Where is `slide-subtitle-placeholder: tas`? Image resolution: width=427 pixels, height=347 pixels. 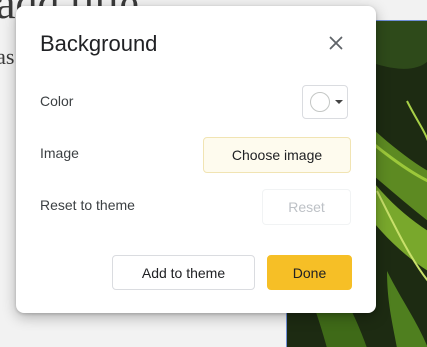 slide-subtitle-placeholder: tas is located at coordinates (7, 56).